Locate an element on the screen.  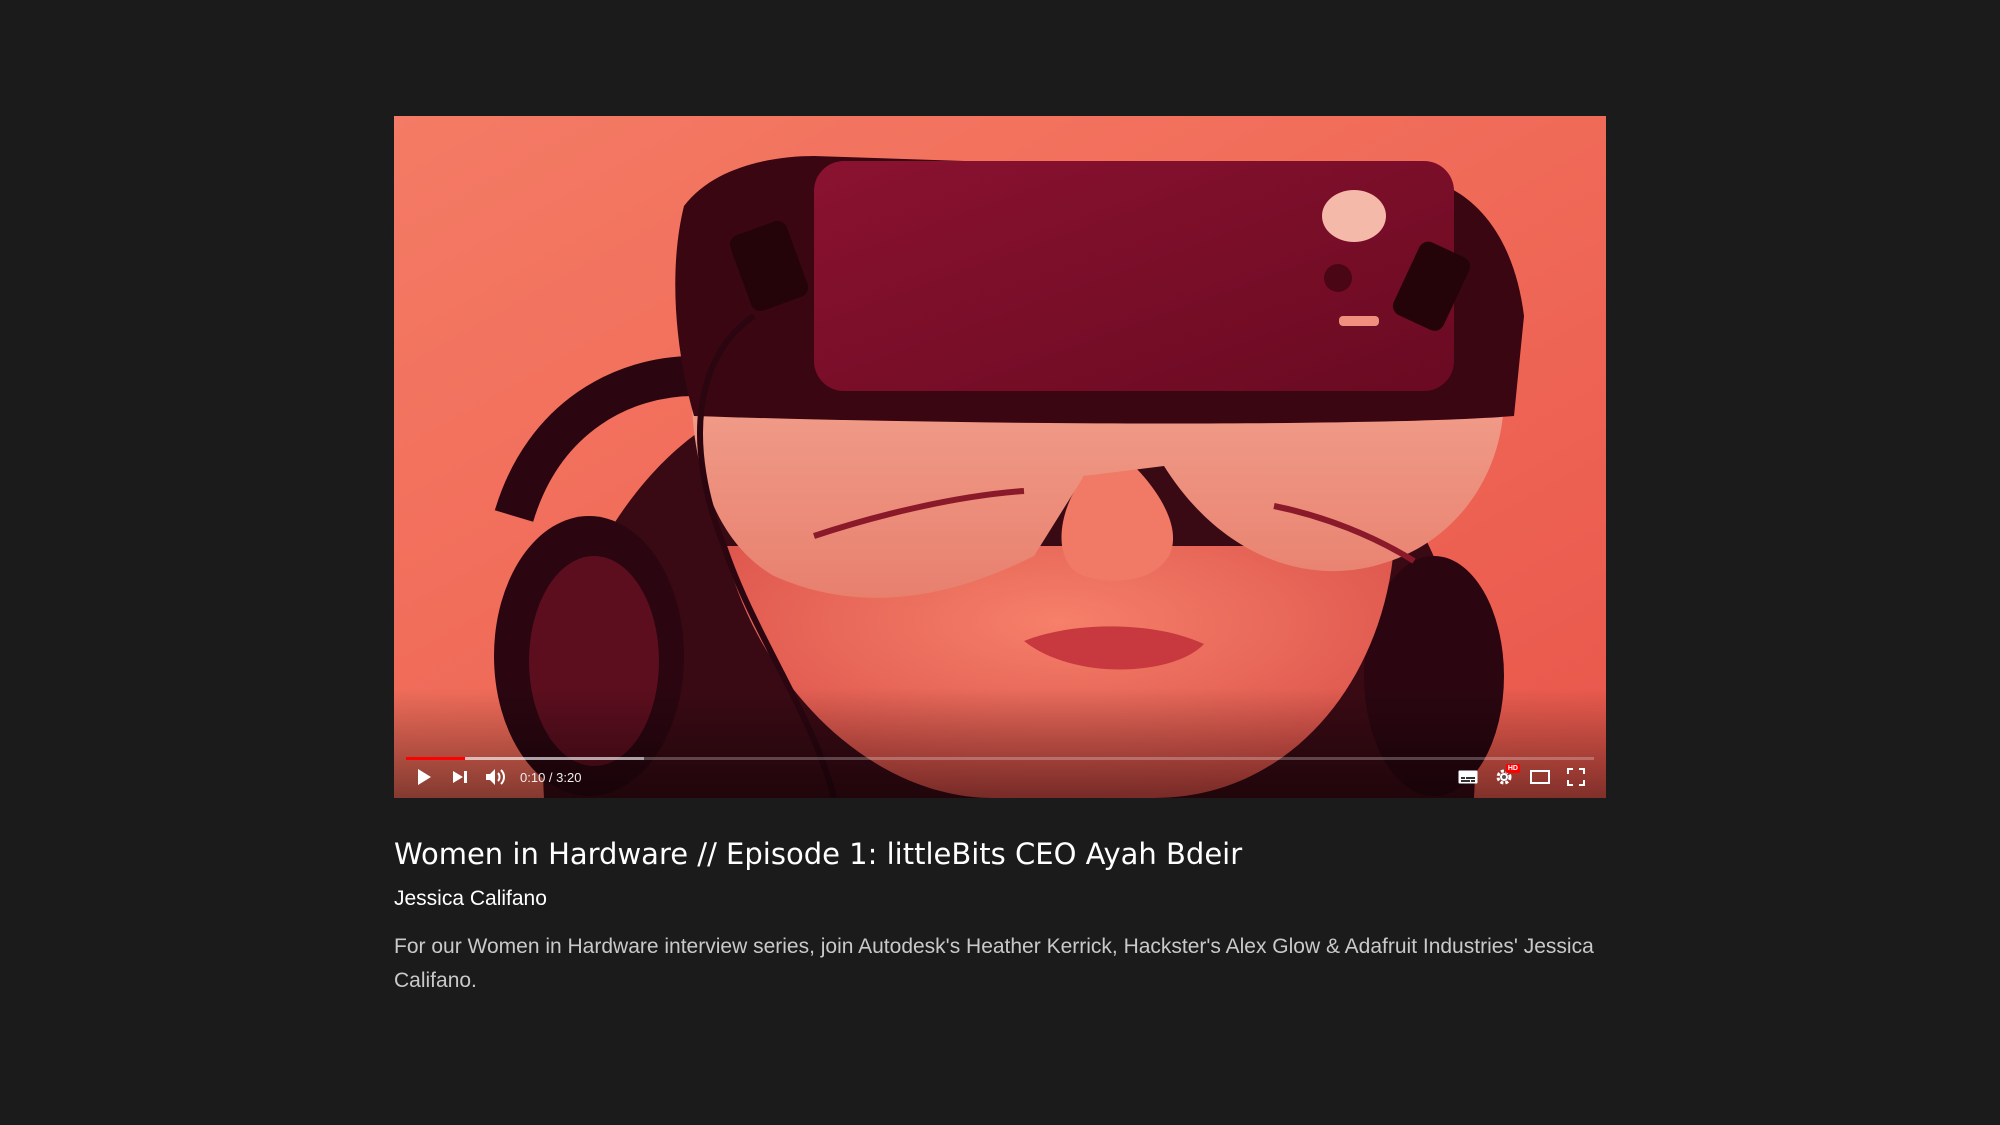
fullscreen-button is located at coordinates (1576, 777).